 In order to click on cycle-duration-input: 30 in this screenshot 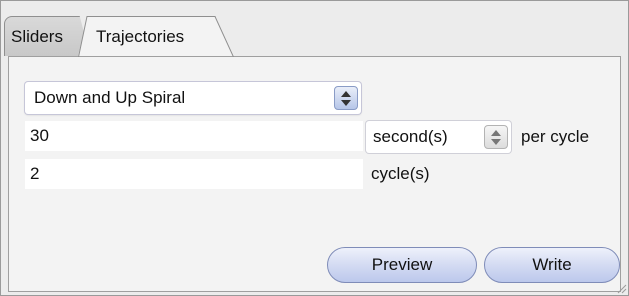, I will do `click(194, 136)`.